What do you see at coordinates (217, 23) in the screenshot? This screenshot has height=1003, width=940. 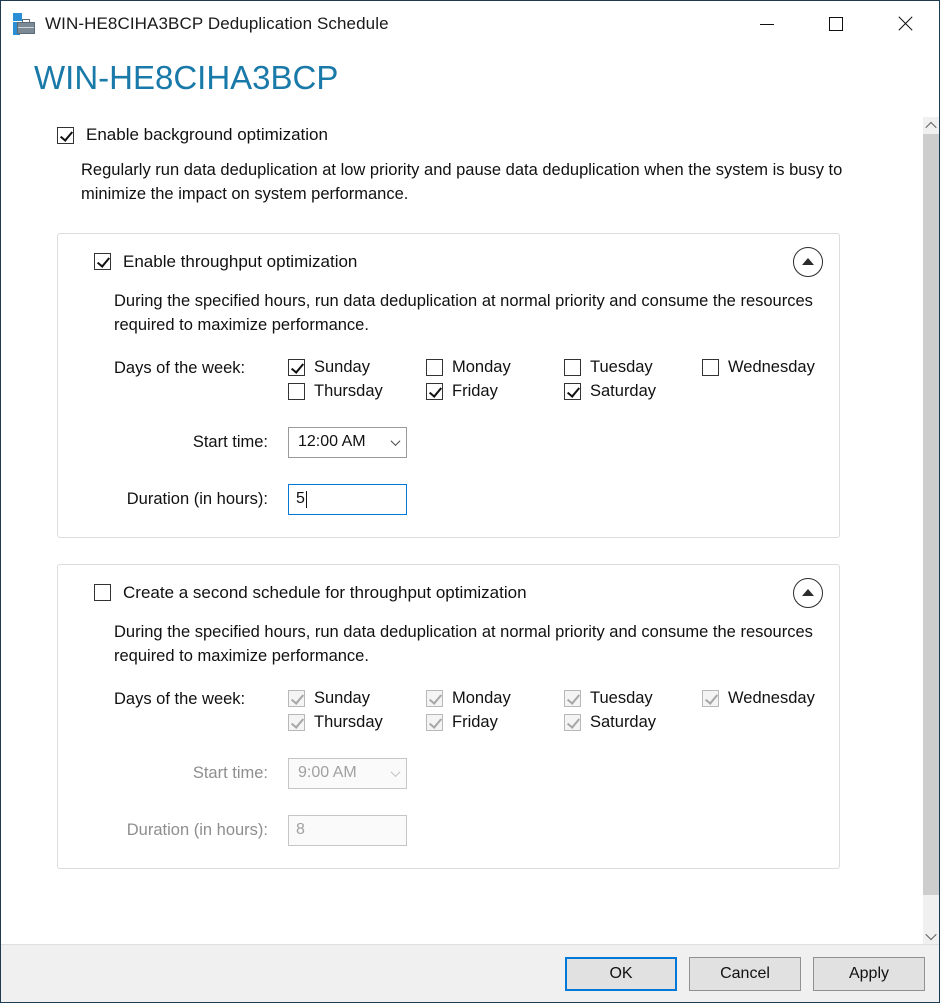 I see `window-title: WIN-HE8CIHA3BCP Deduplication Schedule` at bounding box center [217, 23].